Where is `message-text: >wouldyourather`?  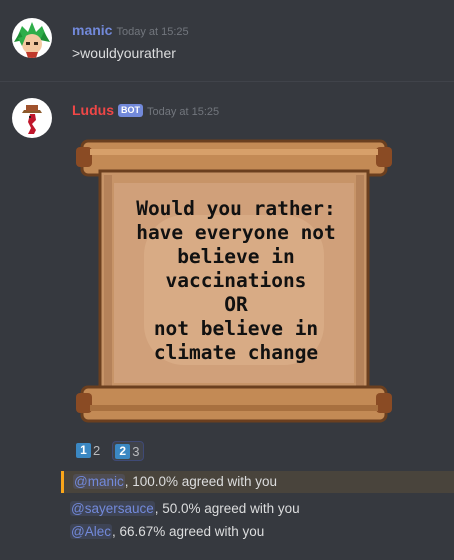
message-text: >wouldyourather is located at coordinates (124, 53).